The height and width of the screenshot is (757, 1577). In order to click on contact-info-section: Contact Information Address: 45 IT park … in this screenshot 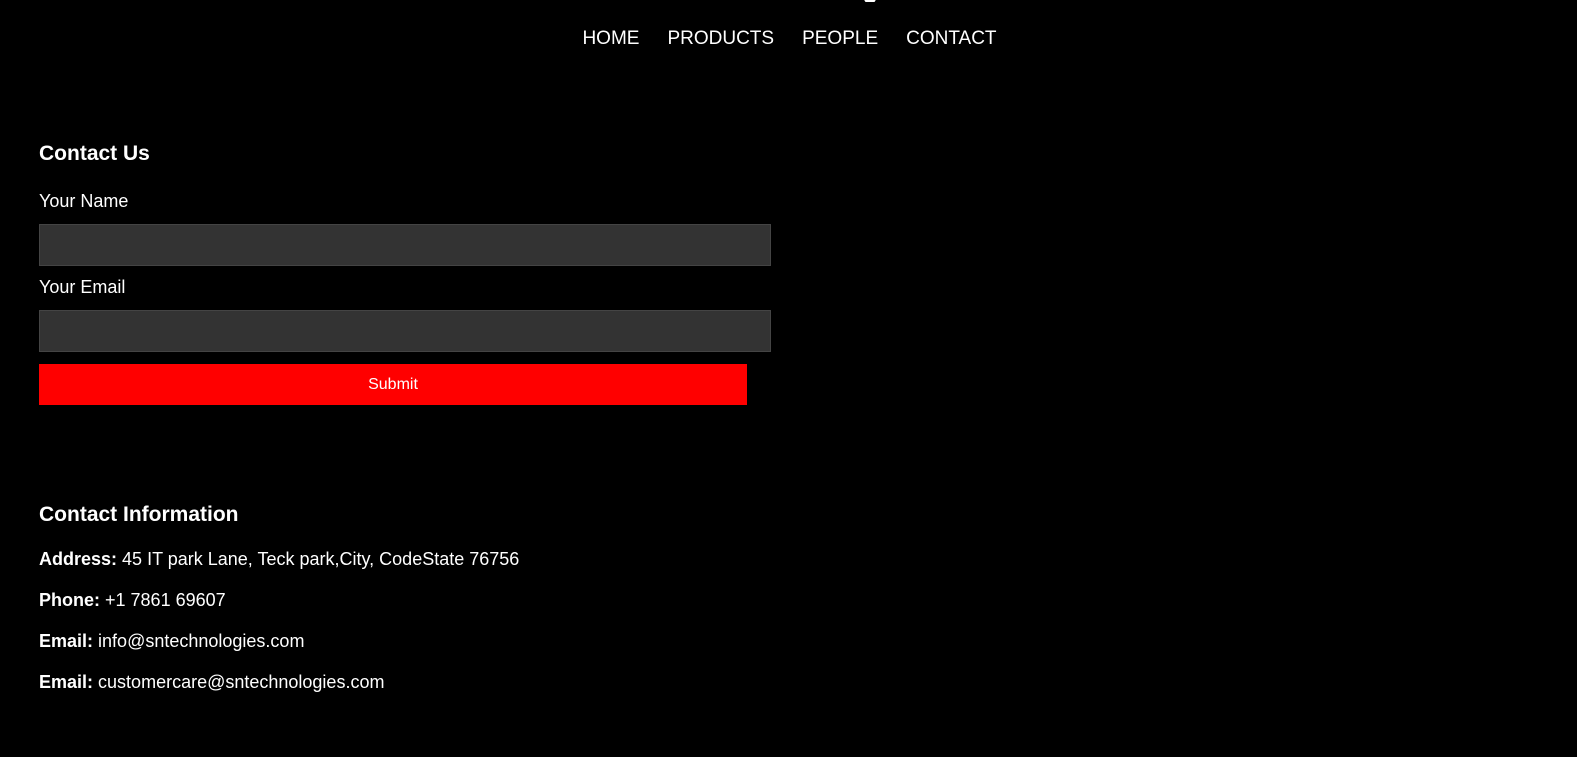, I will do `click(439, 597)`.